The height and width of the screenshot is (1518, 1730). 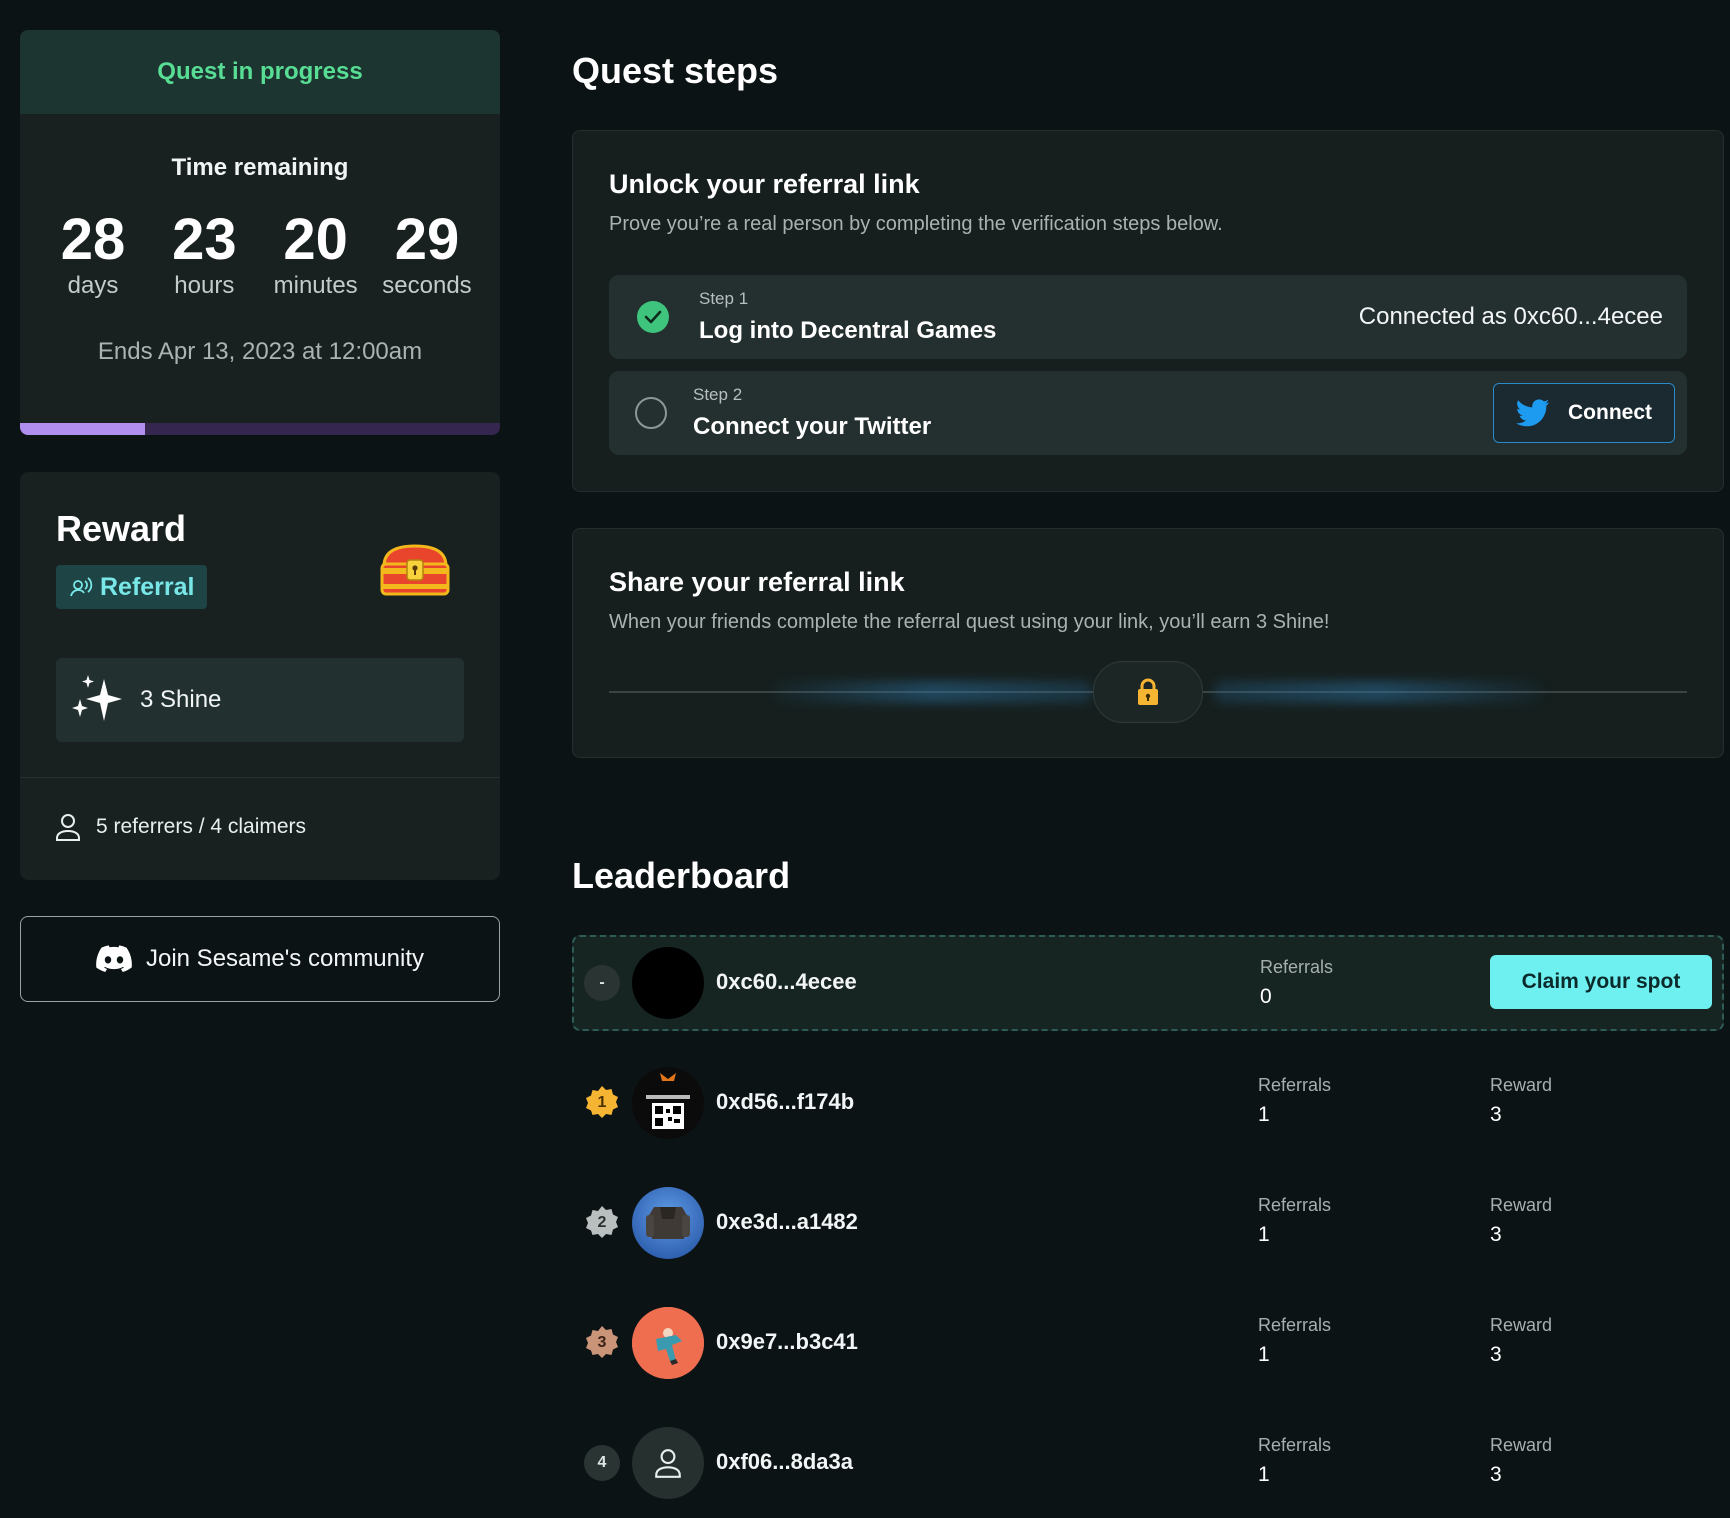 I want to click on wallet-address: 0x9e7...b3c41, so click(x=787, y=1341).